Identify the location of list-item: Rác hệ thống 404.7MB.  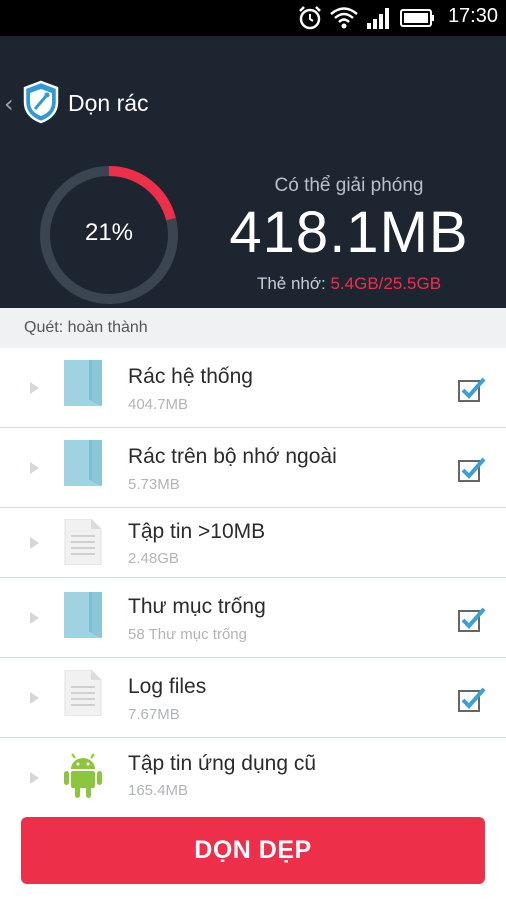
(253, 388).